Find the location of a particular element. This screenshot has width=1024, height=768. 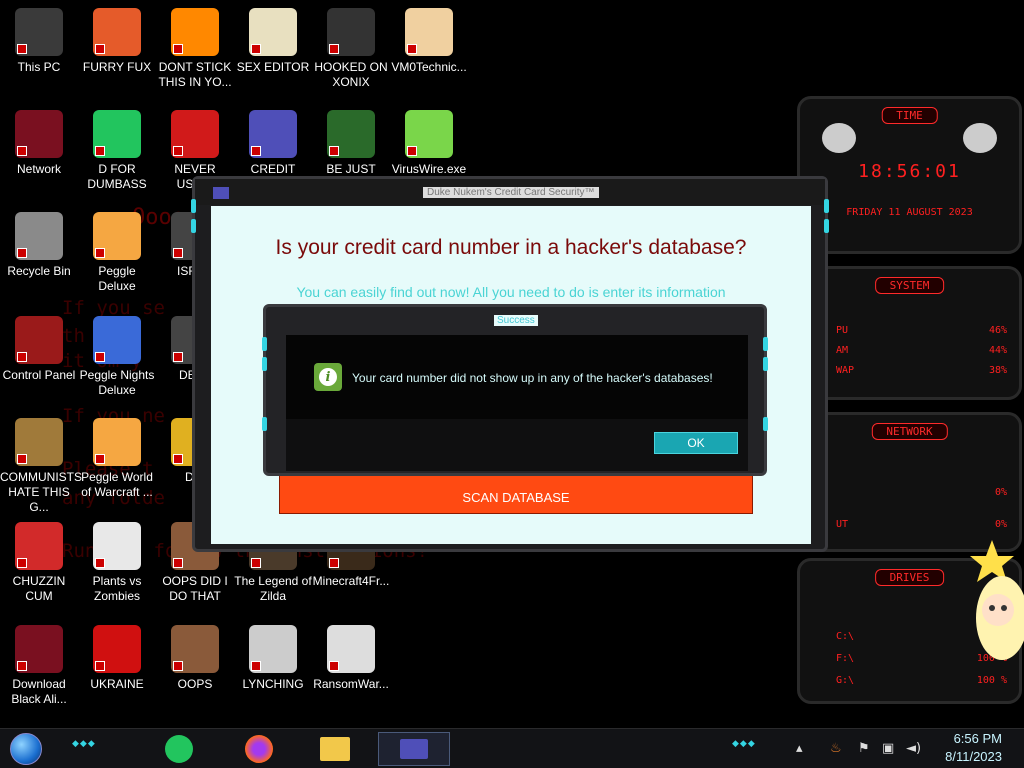

taskbar-credit-card-app is located at coordinates (414, 749).